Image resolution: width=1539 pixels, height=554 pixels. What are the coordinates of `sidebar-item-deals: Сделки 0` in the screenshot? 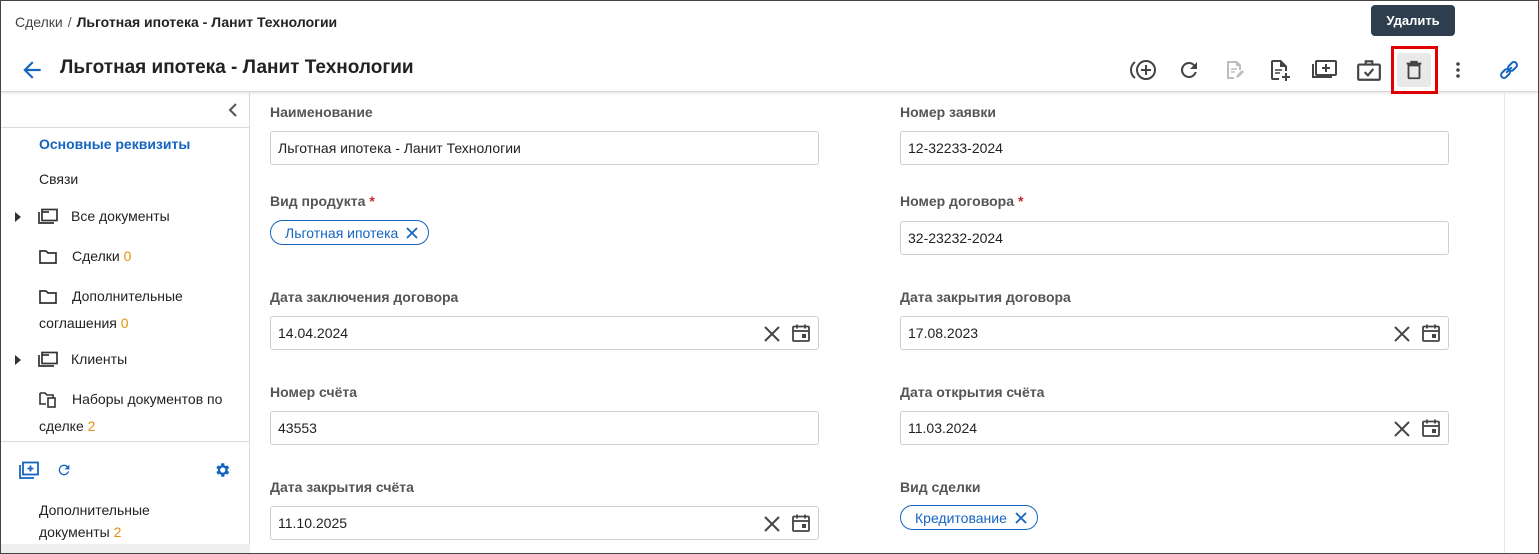 It's located at (125, 256).